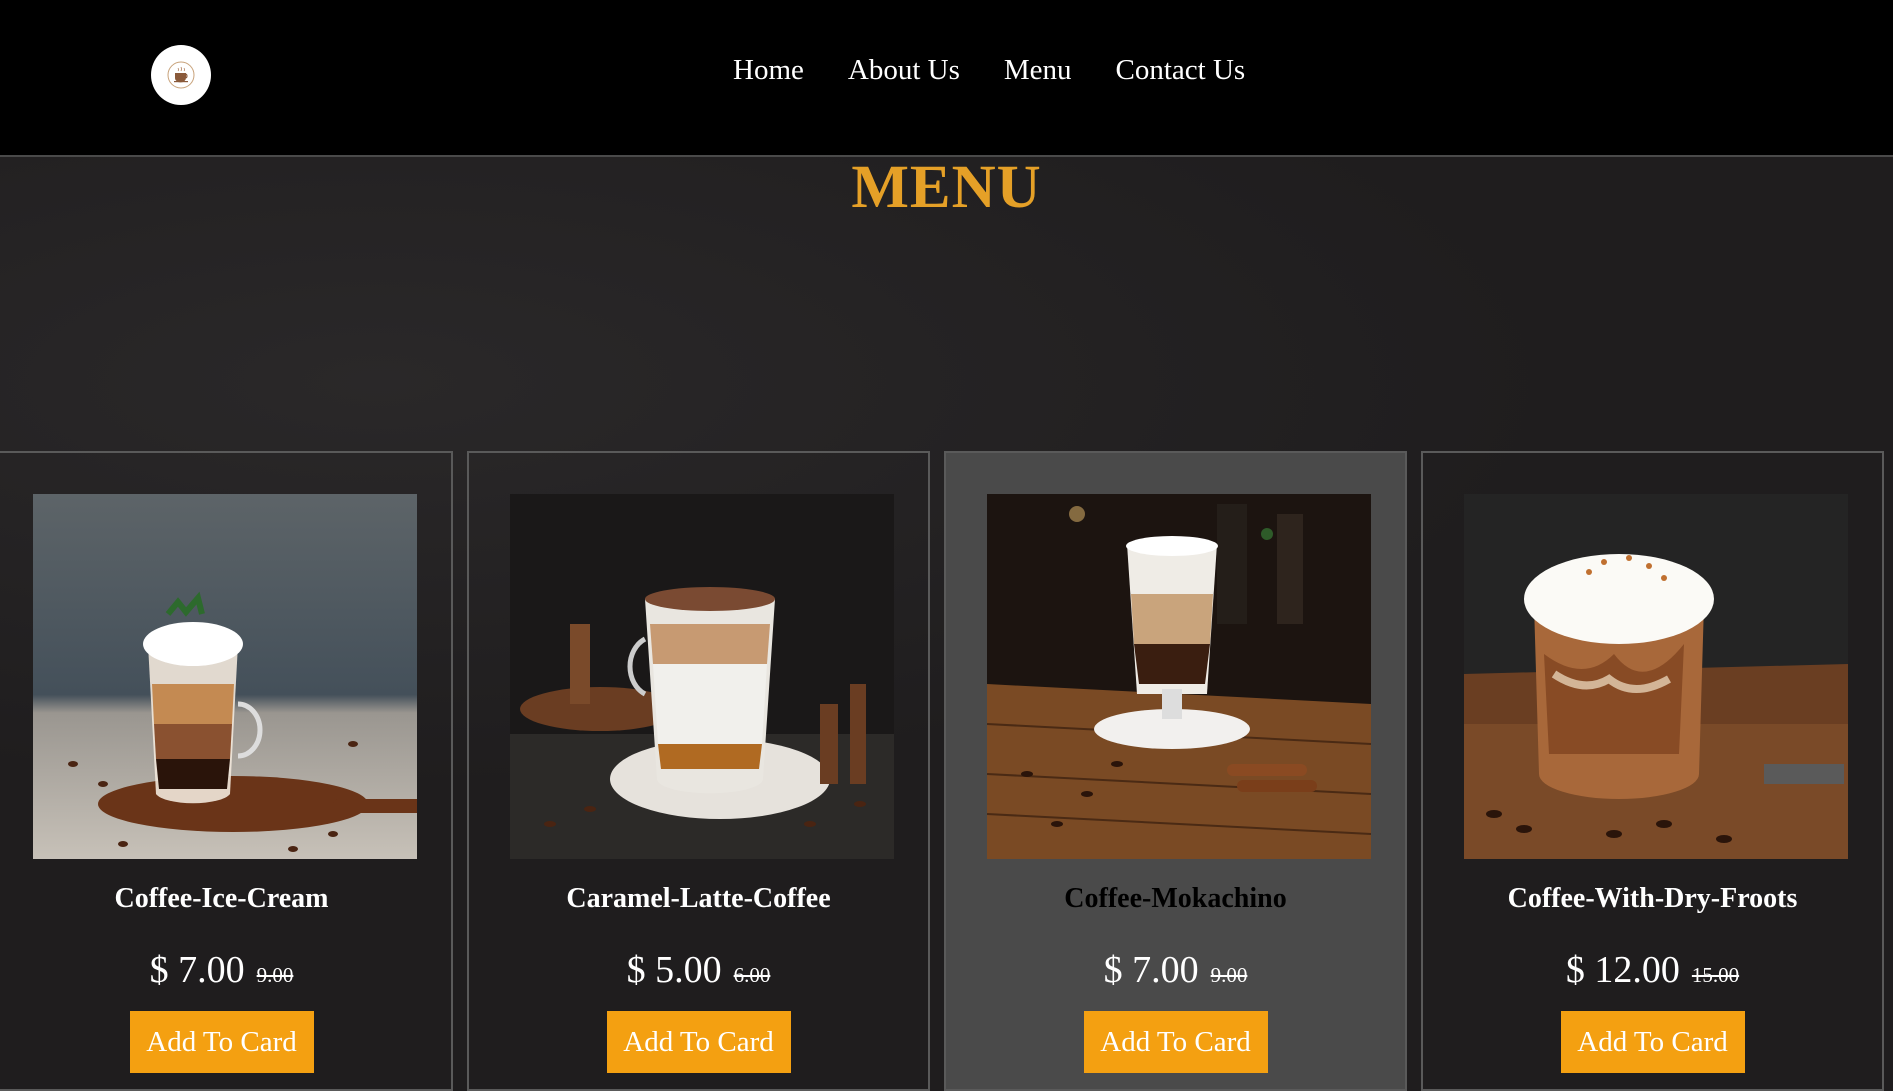 The image size is (1893, 1091). I want to click on nav-menu: Menu, so click(1038, 70).